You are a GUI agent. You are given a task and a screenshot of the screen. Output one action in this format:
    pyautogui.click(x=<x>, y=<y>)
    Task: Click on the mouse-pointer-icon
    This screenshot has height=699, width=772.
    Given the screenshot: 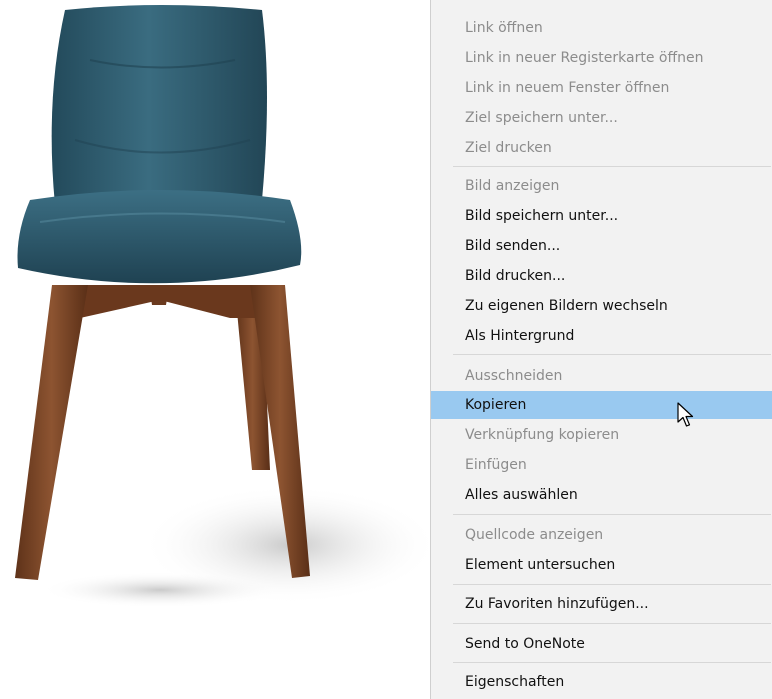 What is the action you would take?
    pyautogui.click(x=685, y=414)
    